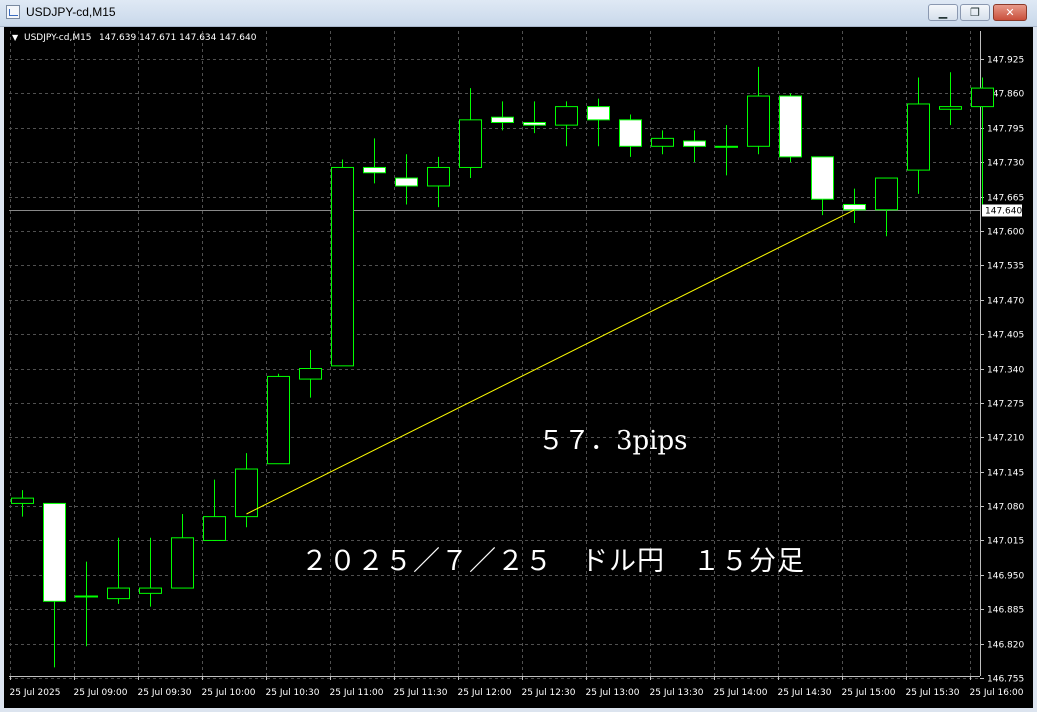 The width and height of the screenshot is (1037, 712). What do you see at coordinates (1005, 680) in the screenshot?
I see `y-tick-label: 146.755` at bounding box center [1005, 680].